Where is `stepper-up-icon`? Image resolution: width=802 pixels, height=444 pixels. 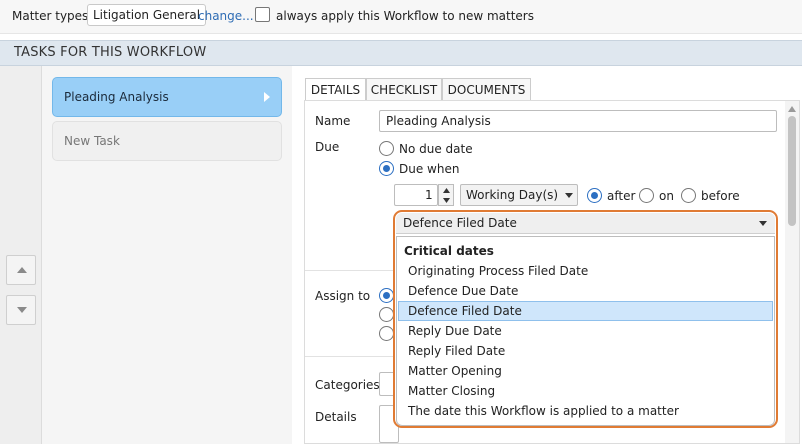
stepper-up-icon is located at coordinates (446, 190).